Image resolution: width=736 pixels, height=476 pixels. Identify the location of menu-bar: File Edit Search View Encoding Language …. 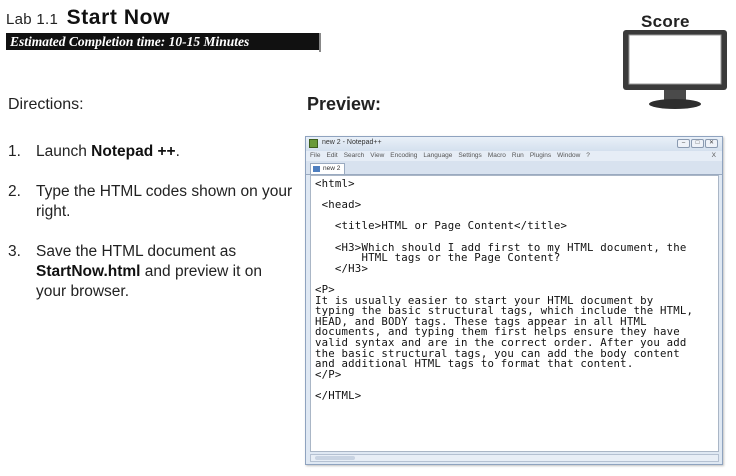
(514, 156).